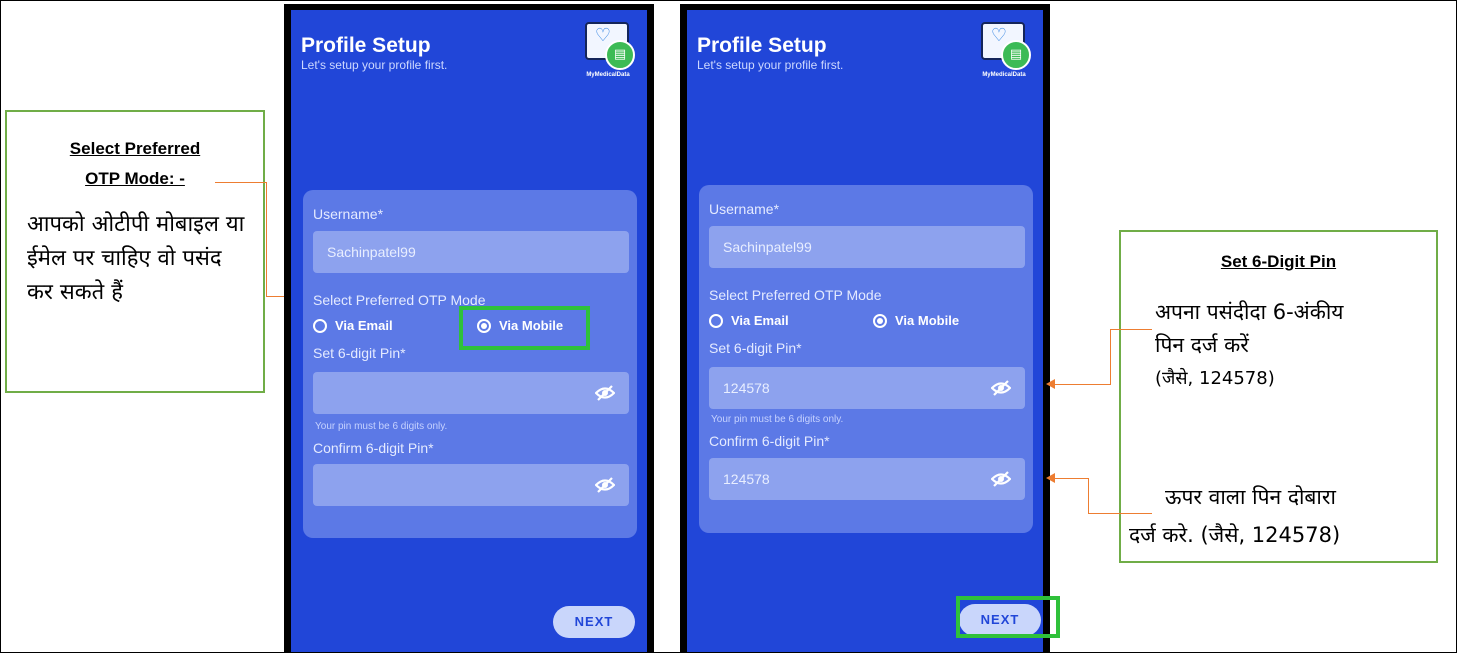  I want to click on otp-heading-line2: OTP Mode: -, so click(135, 178).